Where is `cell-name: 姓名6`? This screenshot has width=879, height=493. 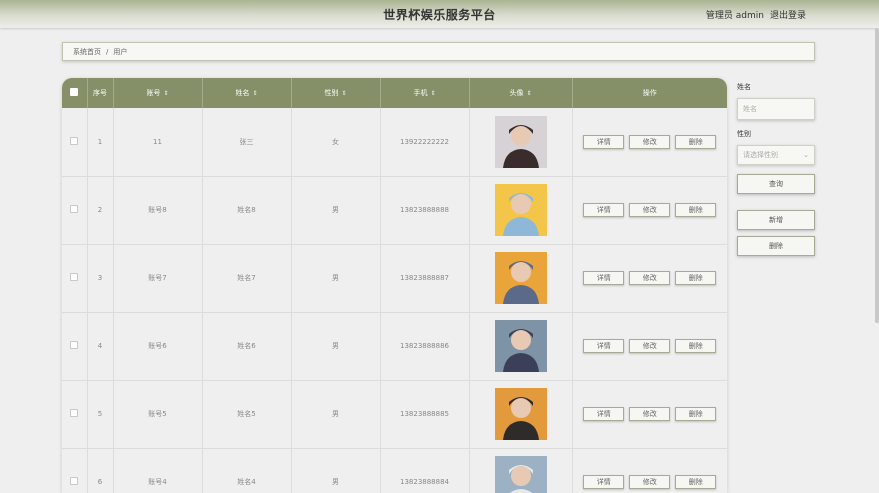 cell-name: 姓名6 is located at coordinates (247, 346).